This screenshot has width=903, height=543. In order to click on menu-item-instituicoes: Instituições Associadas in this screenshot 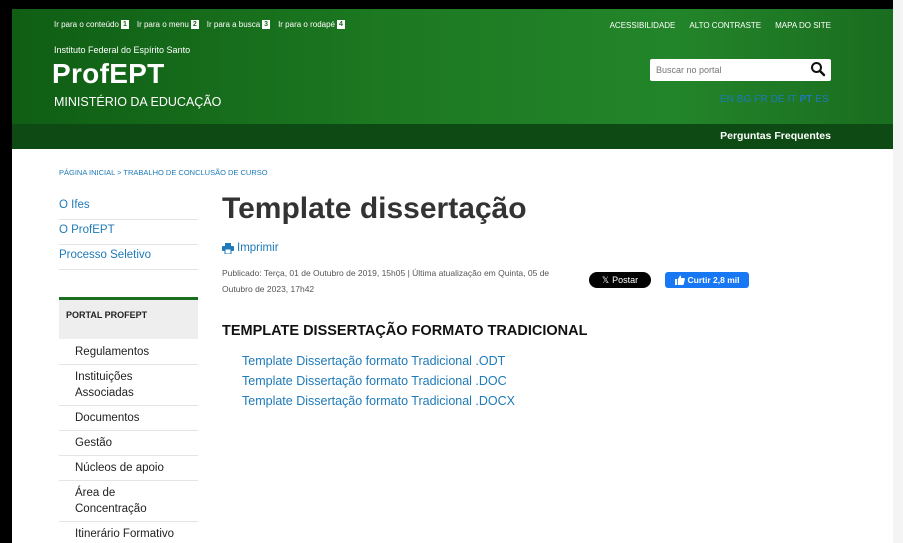, I will do `click(128, 385)`.